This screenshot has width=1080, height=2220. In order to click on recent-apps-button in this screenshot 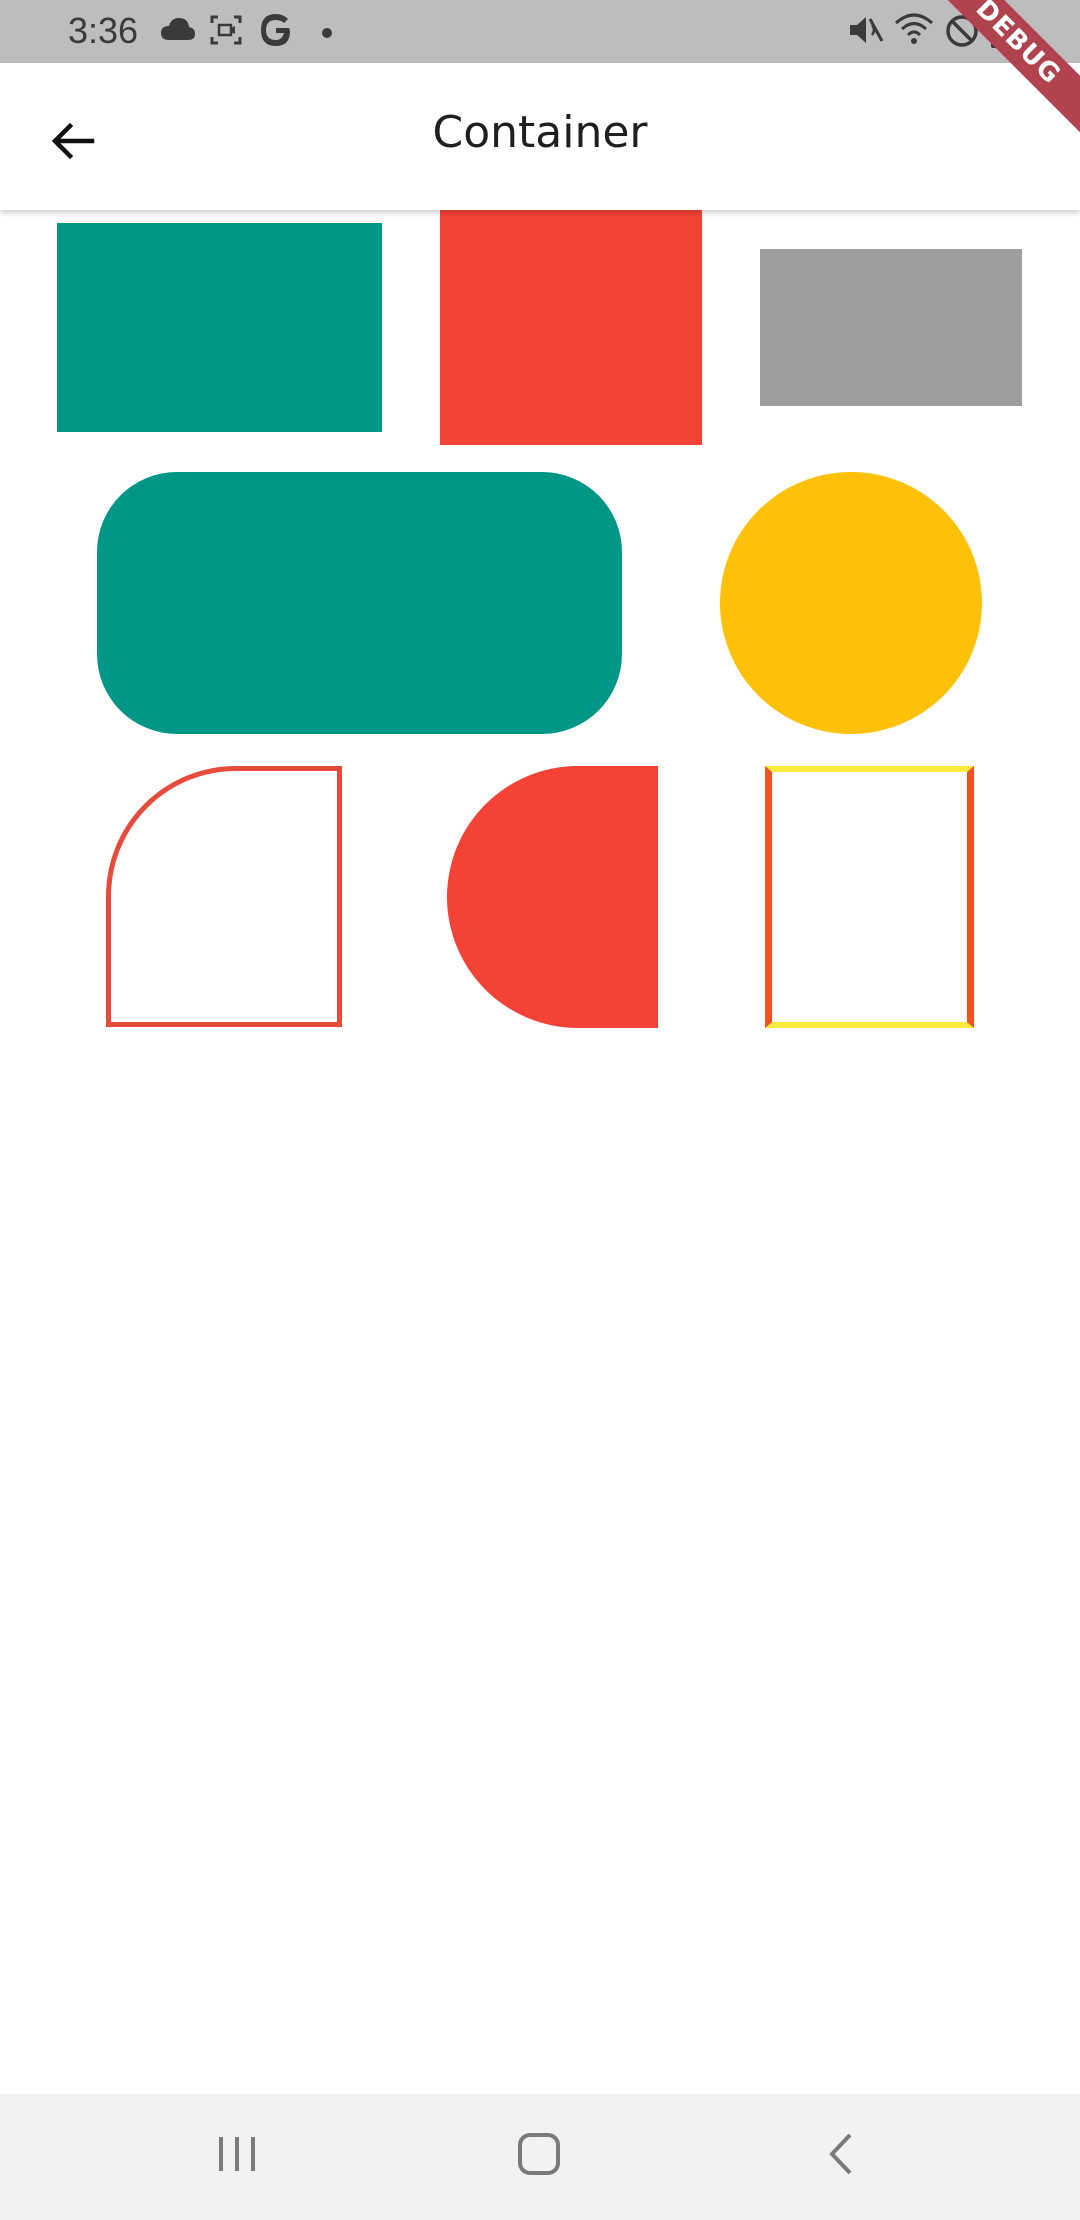, I will do `click(237, 2154)`.